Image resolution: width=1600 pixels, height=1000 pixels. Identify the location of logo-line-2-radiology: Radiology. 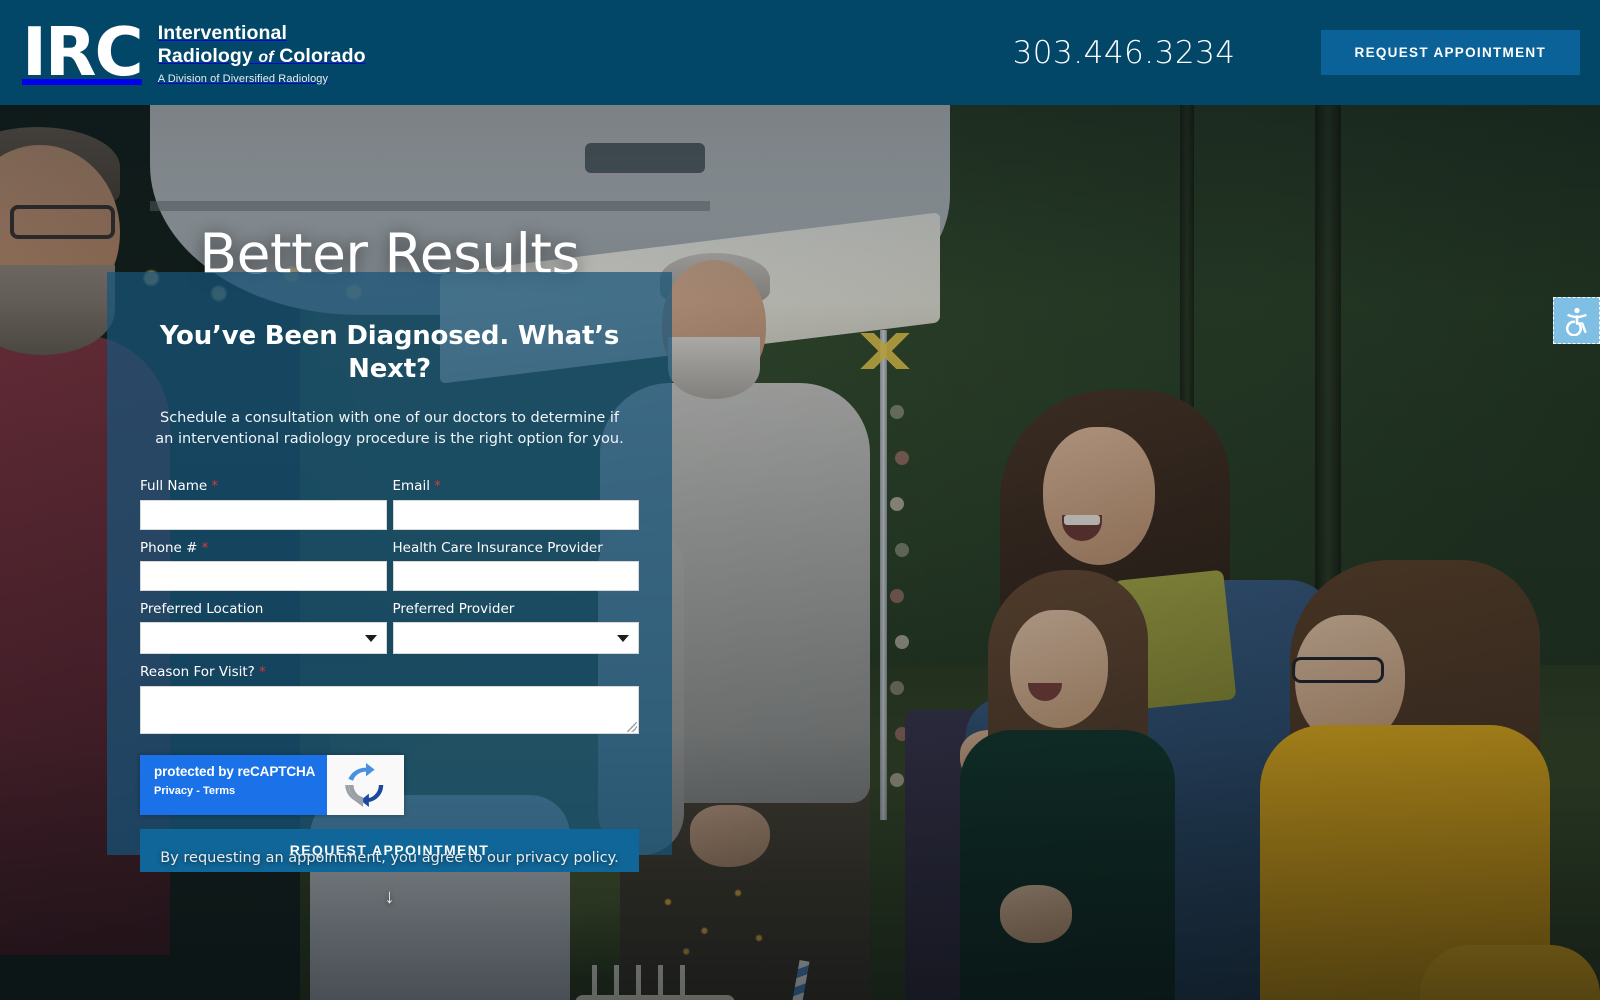
(205, 56).